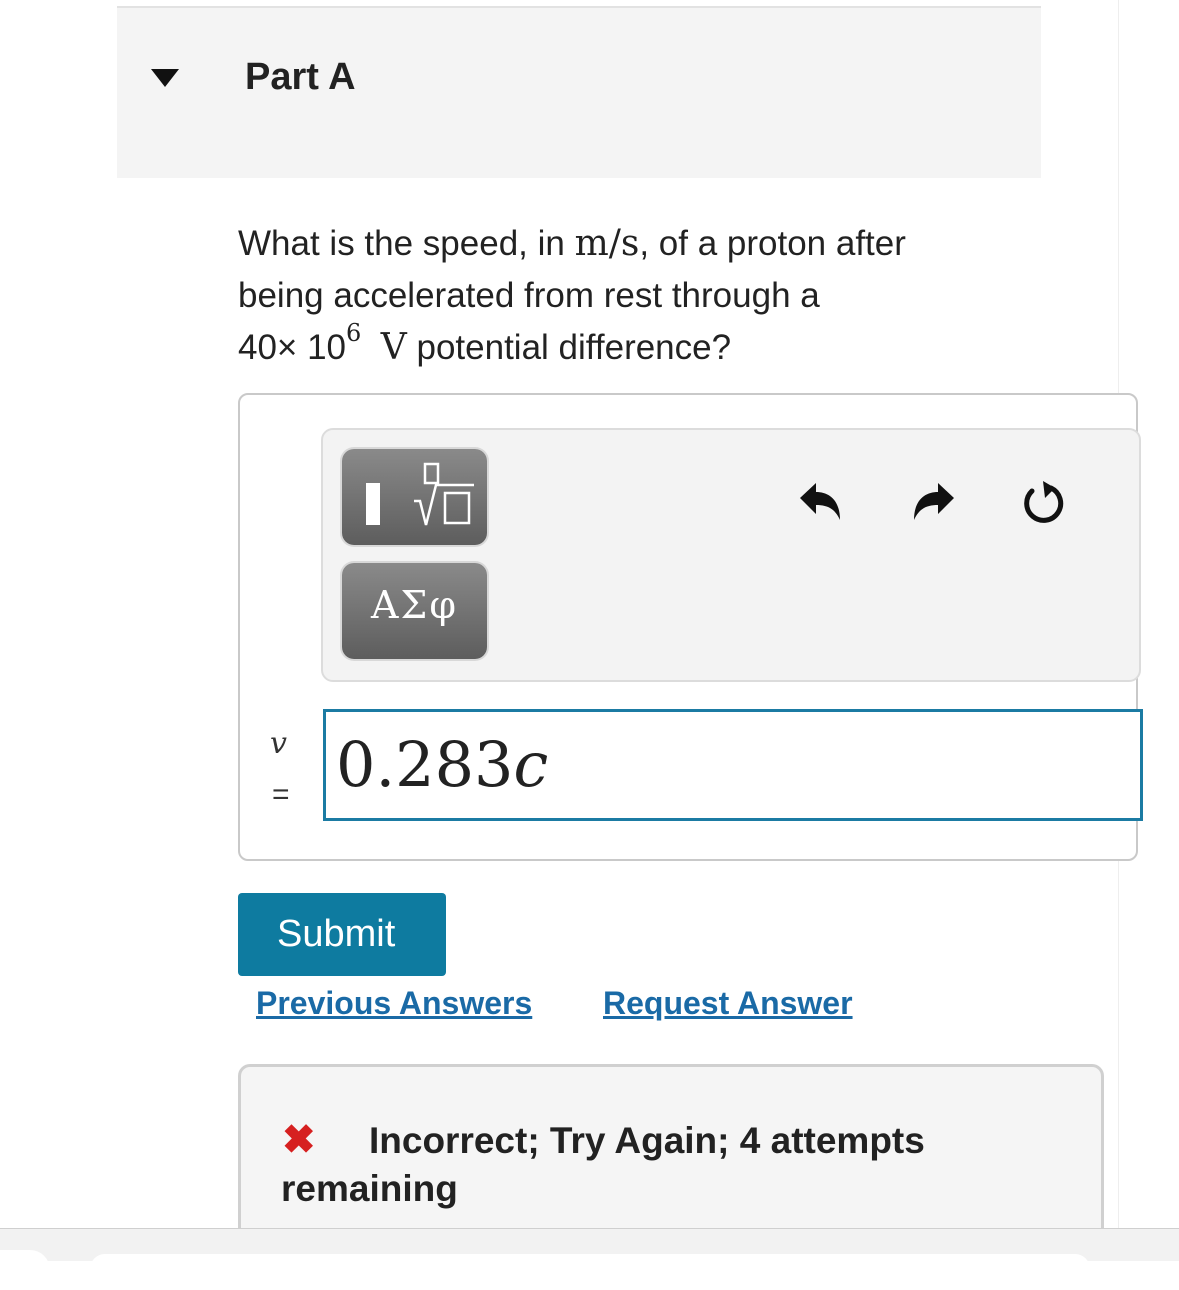 The width and height of the screenshot is (1179, 1290). I want to click on greek-symbols-button: ΑΣφ, so click(414, 611).